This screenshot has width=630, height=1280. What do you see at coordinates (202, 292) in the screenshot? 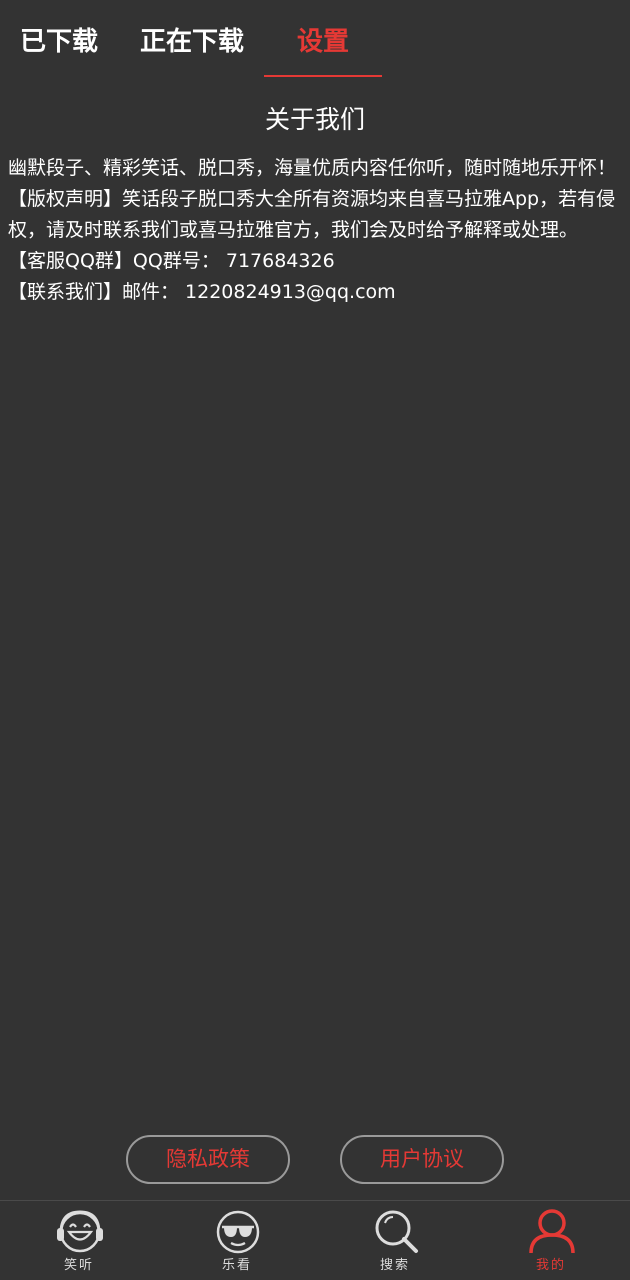
I see `contact-email: 【联系我们】邮件： 1220824913@qq.com` at bounding box center [202, 292].